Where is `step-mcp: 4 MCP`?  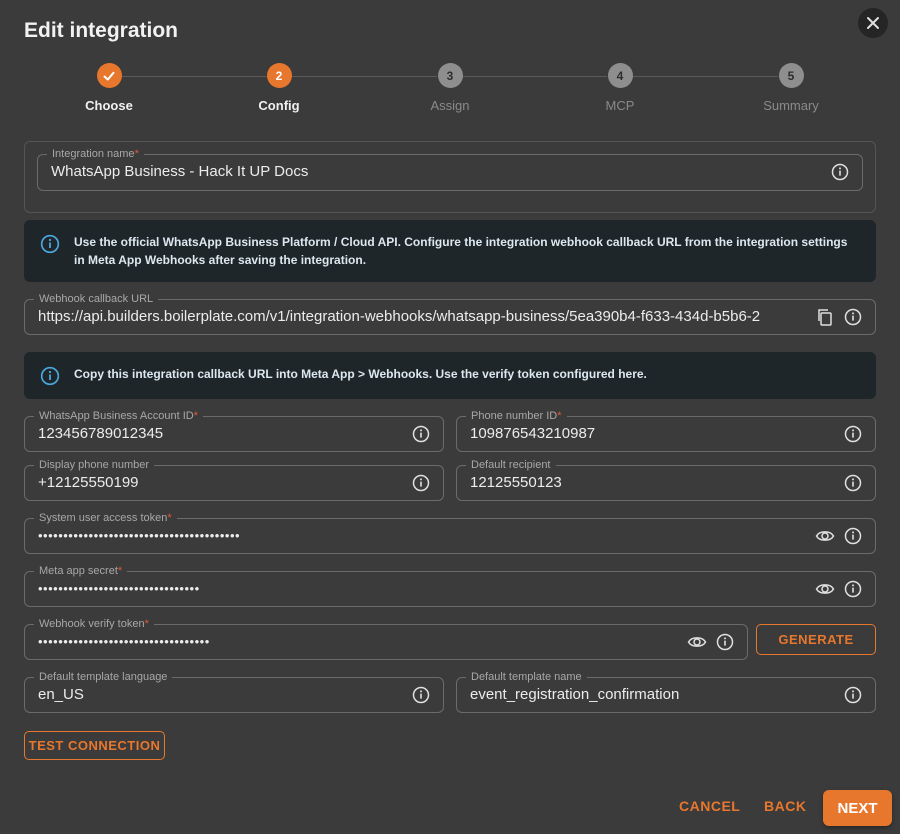
step-mcp: 4 MCP is located at coordinates (620, 87).